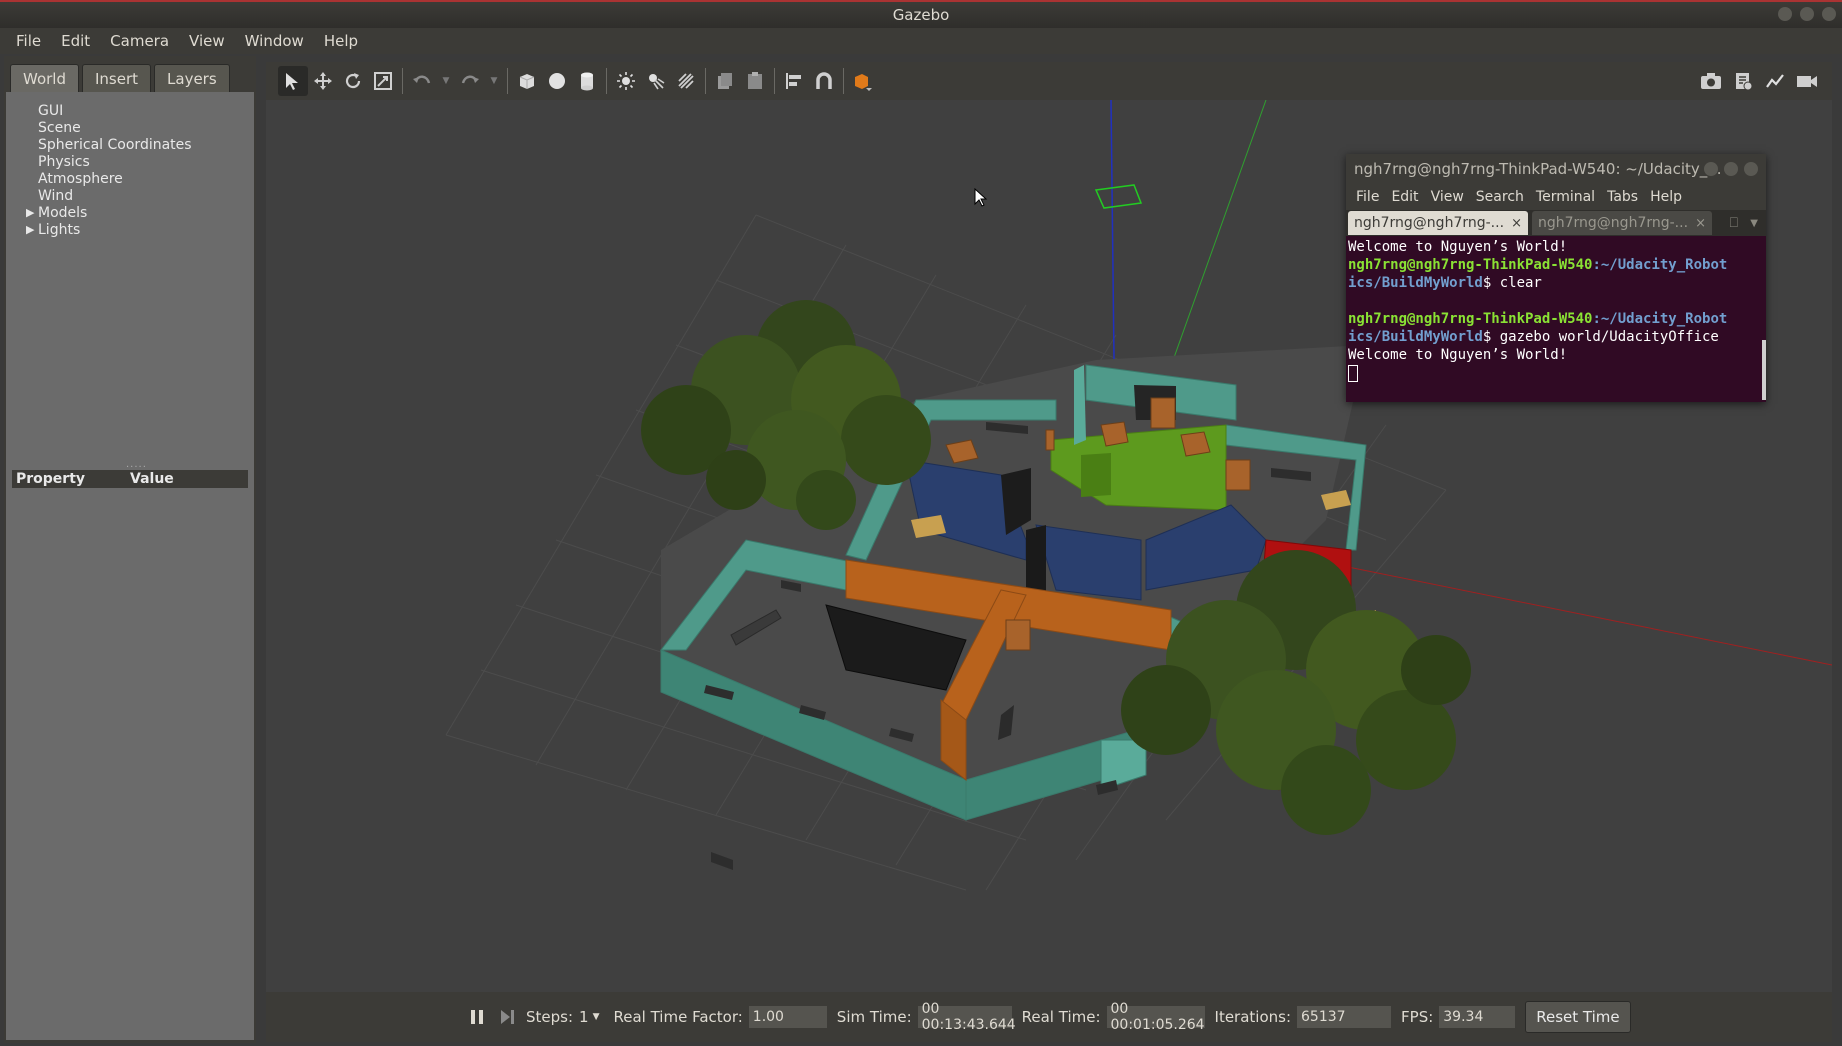  Describe the element at coordinates (1731, 169) in the screenshot. I see `terminal-maximize-button` at that location.